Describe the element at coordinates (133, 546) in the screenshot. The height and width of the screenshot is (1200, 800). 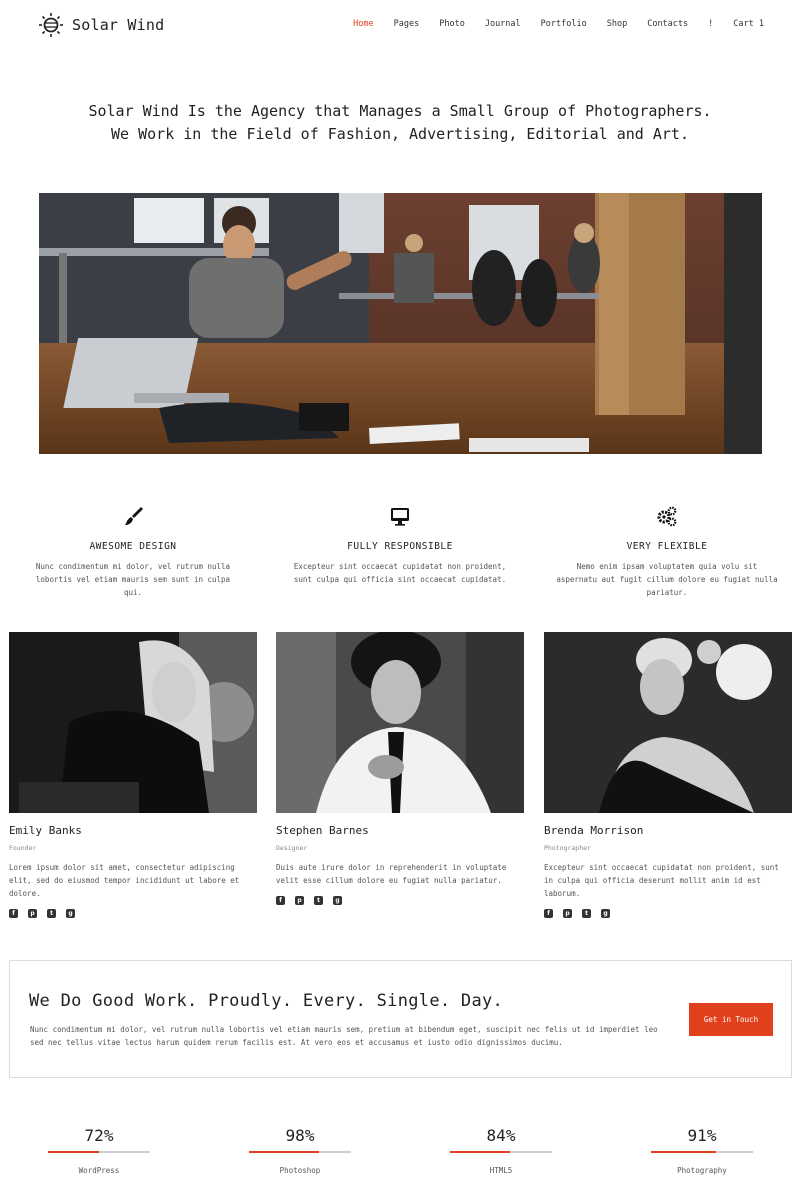
I see `feature-title: AWESOME DESIGN` at that location.